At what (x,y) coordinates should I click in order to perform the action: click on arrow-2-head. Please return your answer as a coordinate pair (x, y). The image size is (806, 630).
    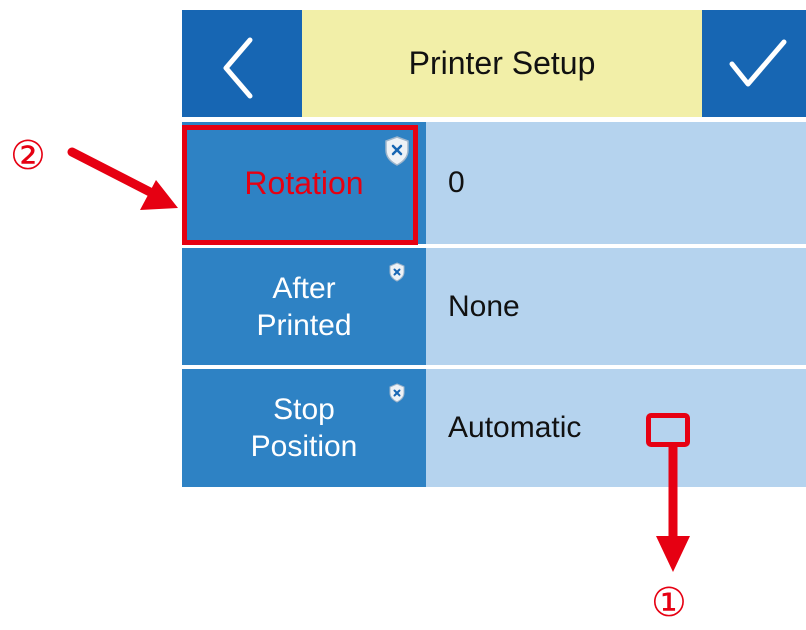
    Looking at the image, I should click on (159, 195).